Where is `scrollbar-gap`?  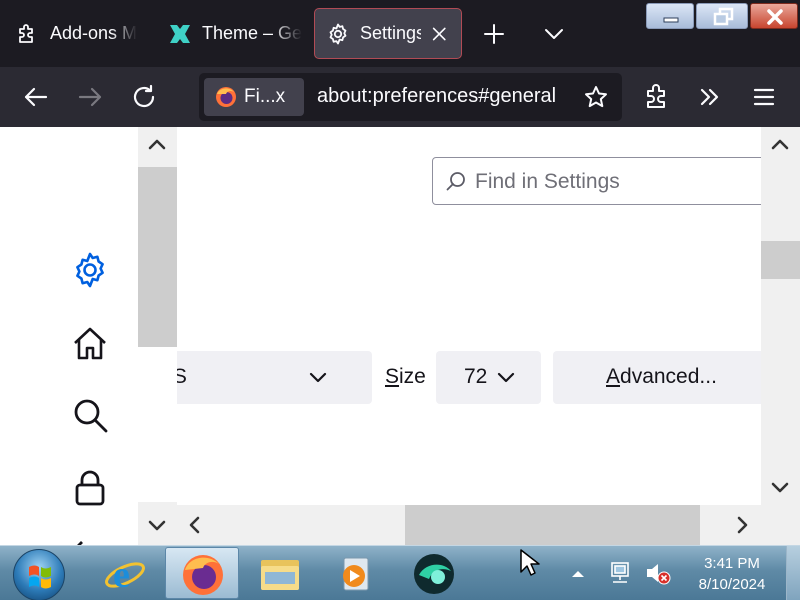 scrollbar-gap is located at coordinates (157, 424).